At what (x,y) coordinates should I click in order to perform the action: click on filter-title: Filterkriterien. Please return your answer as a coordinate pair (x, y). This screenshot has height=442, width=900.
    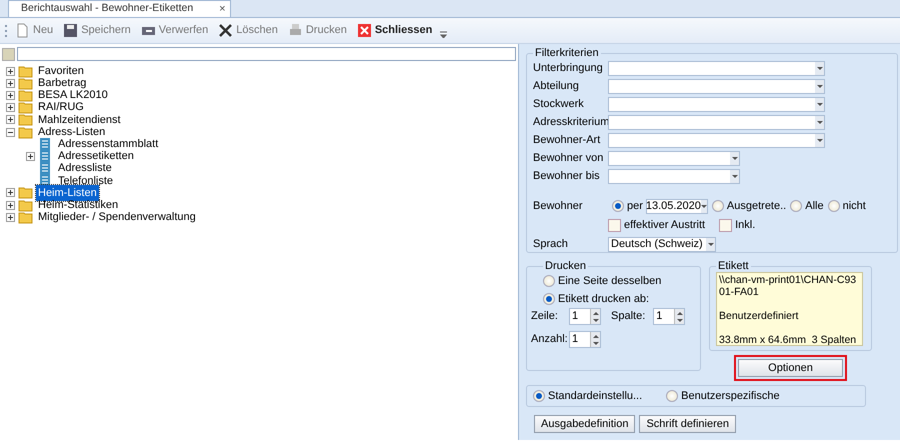
    Looking at the image, I should click on (567, 53).